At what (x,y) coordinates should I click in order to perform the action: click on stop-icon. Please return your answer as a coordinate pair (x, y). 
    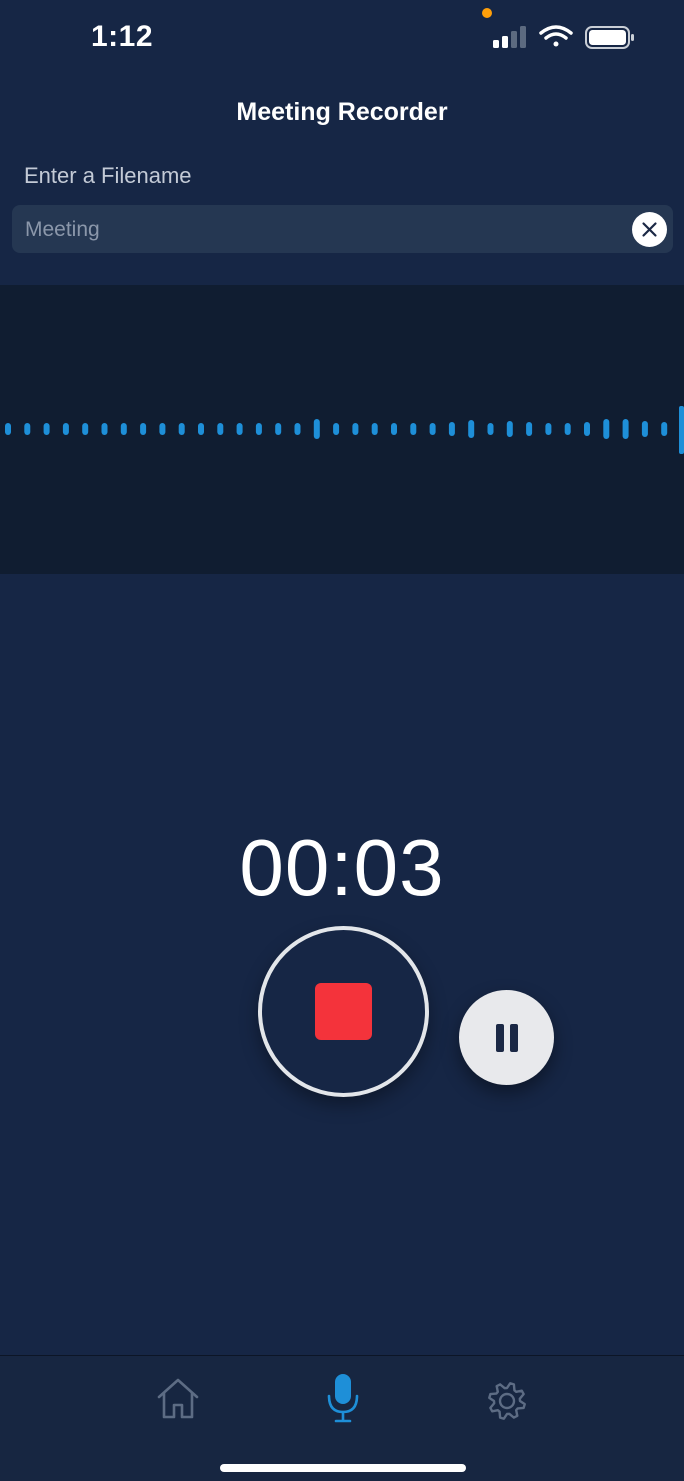
    Looking at the image, I should click on (343, 1011).